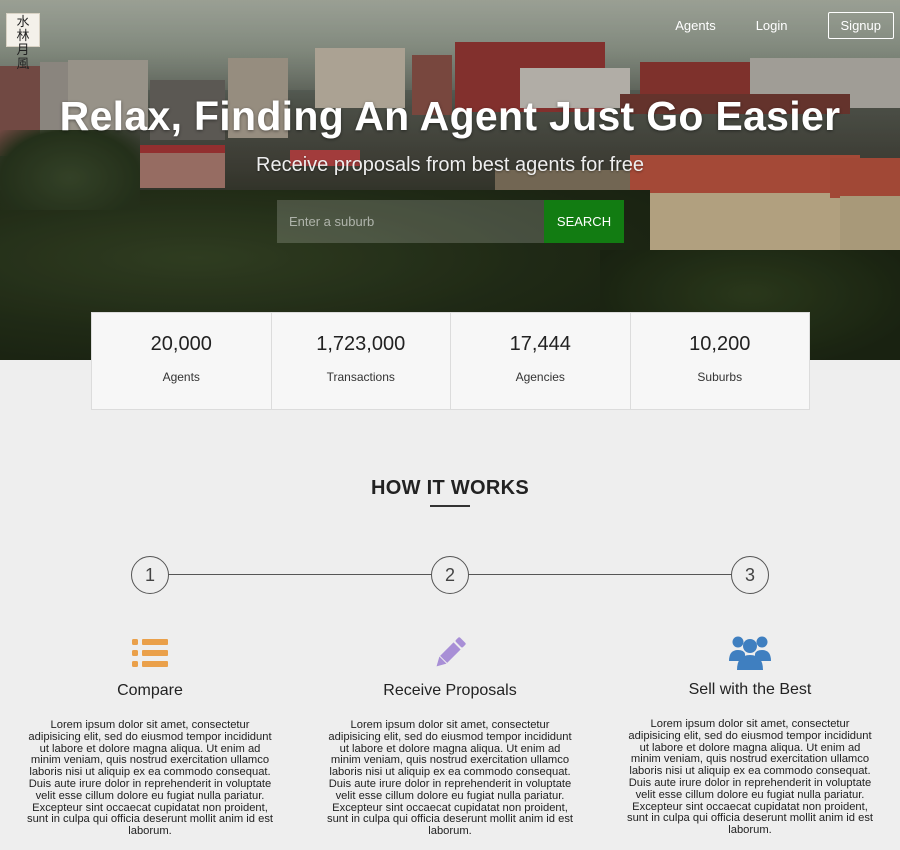  What do you see at coordinates (361, 344) in the screenshot?
I see `stat-value: 1,723,000` at bounding box center [361, 344].